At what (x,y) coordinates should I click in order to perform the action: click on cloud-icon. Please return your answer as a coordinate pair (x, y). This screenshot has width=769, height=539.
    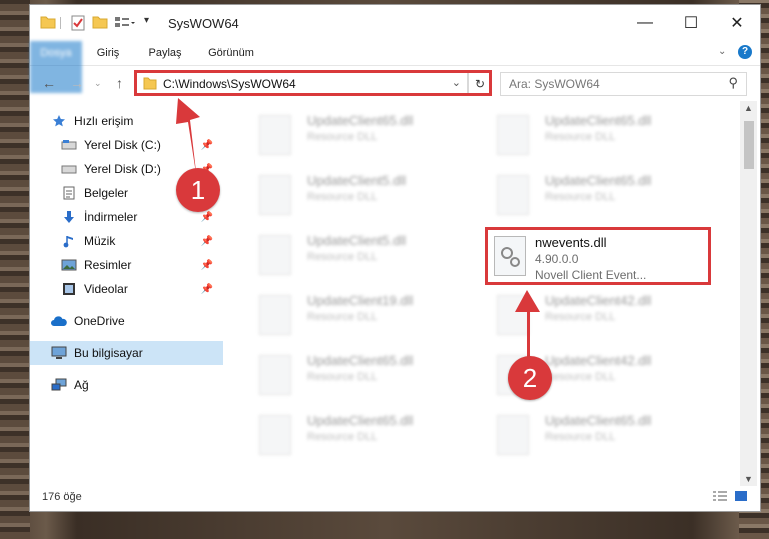
    Looking at the image, I should click on (59, 321).